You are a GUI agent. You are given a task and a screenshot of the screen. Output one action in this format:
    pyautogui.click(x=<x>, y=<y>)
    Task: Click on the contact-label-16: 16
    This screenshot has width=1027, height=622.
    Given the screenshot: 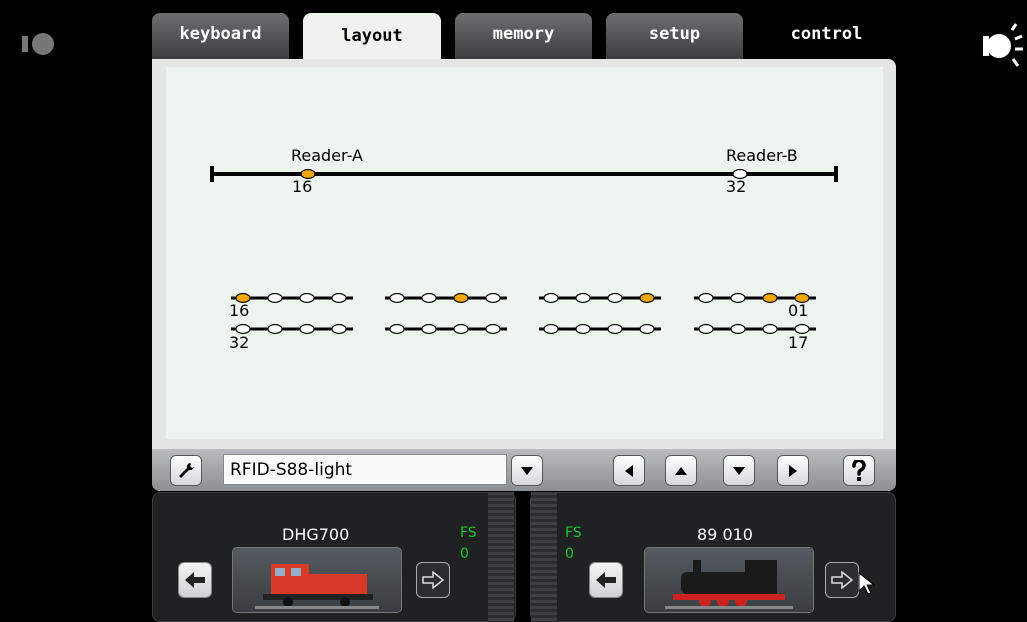 What is the action you would take?
    pyautogui.click(x=239, y=310)
    